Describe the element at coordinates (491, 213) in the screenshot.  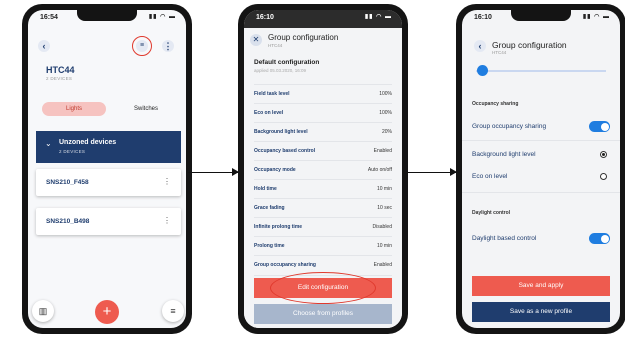
I see `section-header-daylight: Daylight control` at that location.